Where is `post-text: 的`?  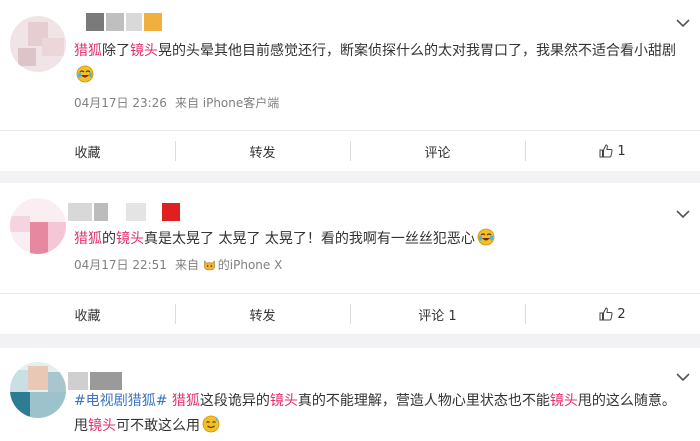 post-text: 的 is located at coordinates (109, 239).